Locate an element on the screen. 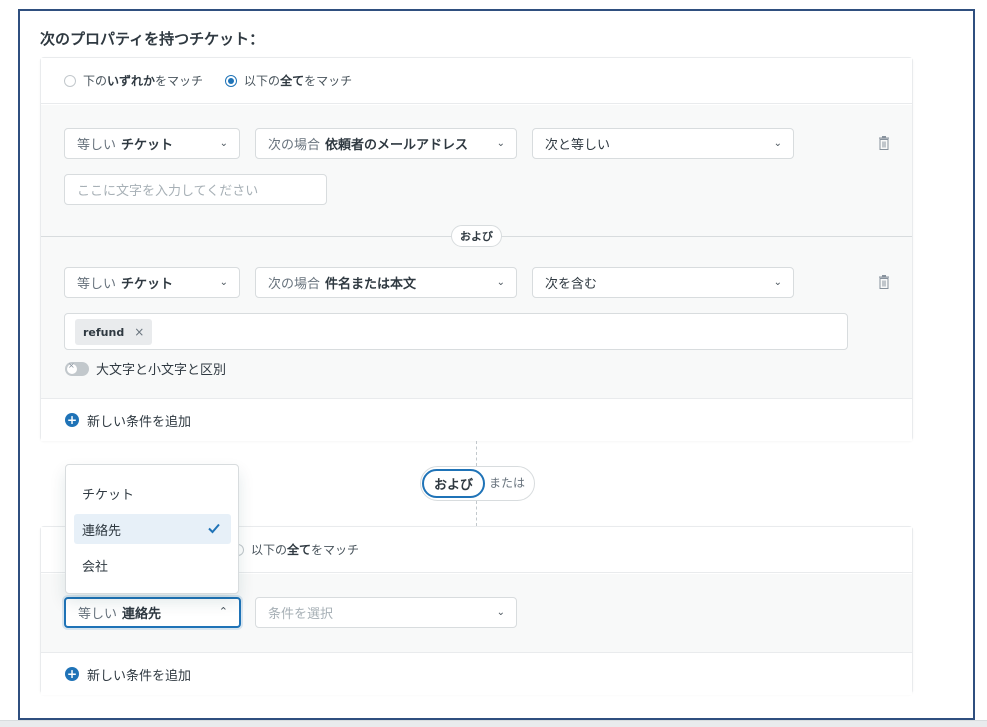  condition-type-select: 等しい 連絡先 ⌃ is located at coordinates (152, 612).